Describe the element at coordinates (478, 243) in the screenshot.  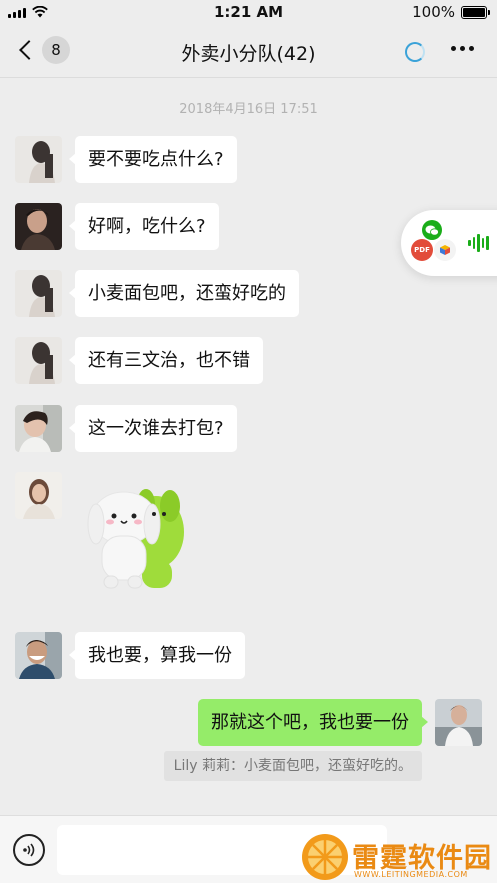
I see `voice-wave-icon` at that location.